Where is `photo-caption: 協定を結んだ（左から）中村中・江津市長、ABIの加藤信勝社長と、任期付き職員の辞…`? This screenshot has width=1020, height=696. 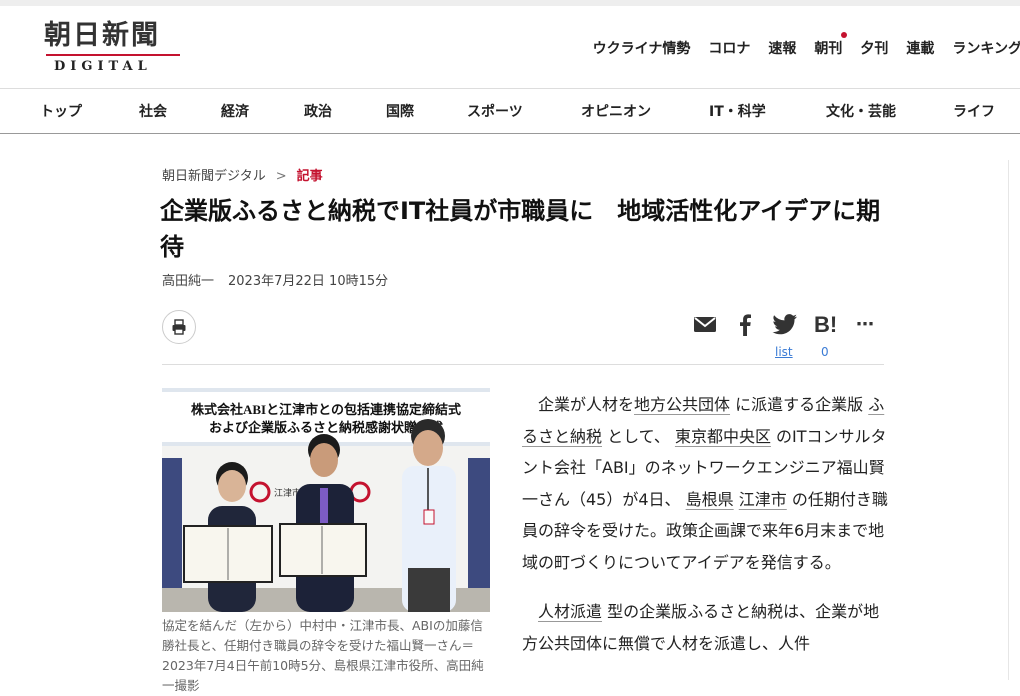 photo-caption: 協定を結んだ（左から）中村中・江津市長、ABIの加藤信勝社長と、任期付き職員の辞… is located at coordinates (323, 655).